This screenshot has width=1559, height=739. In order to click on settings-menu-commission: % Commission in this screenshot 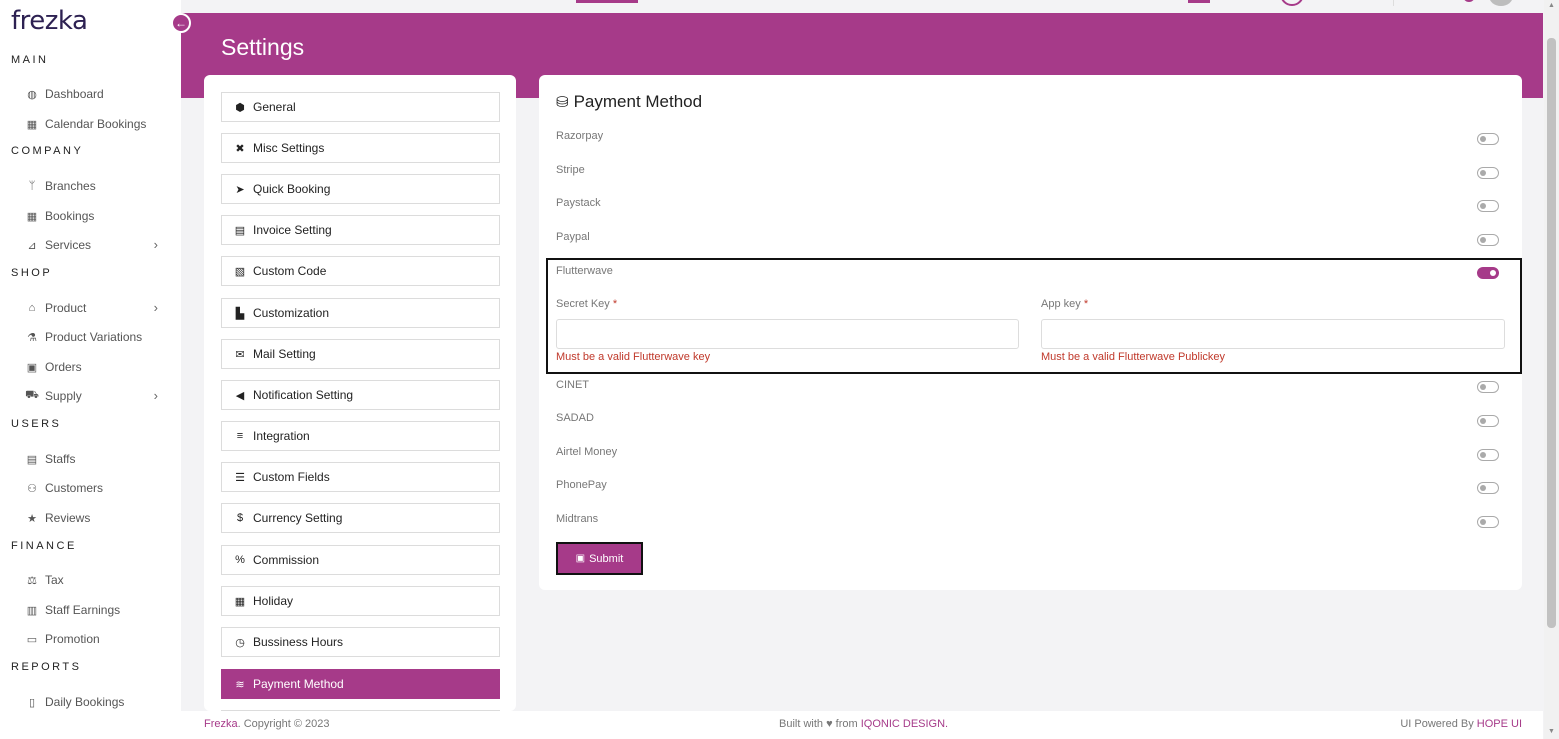, I will do `click(360, 560)`.